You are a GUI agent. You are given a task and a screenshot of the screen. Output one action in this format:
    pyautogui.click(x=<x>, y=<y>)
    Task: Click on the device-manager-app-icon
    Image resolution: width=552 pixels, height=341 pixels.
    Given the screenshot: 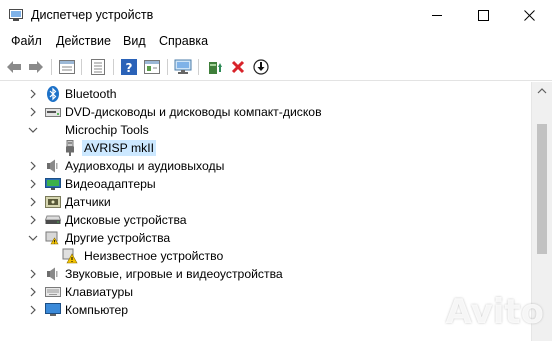 What is the action you would take?
    pyautogui.click(x=16, y=15)
    